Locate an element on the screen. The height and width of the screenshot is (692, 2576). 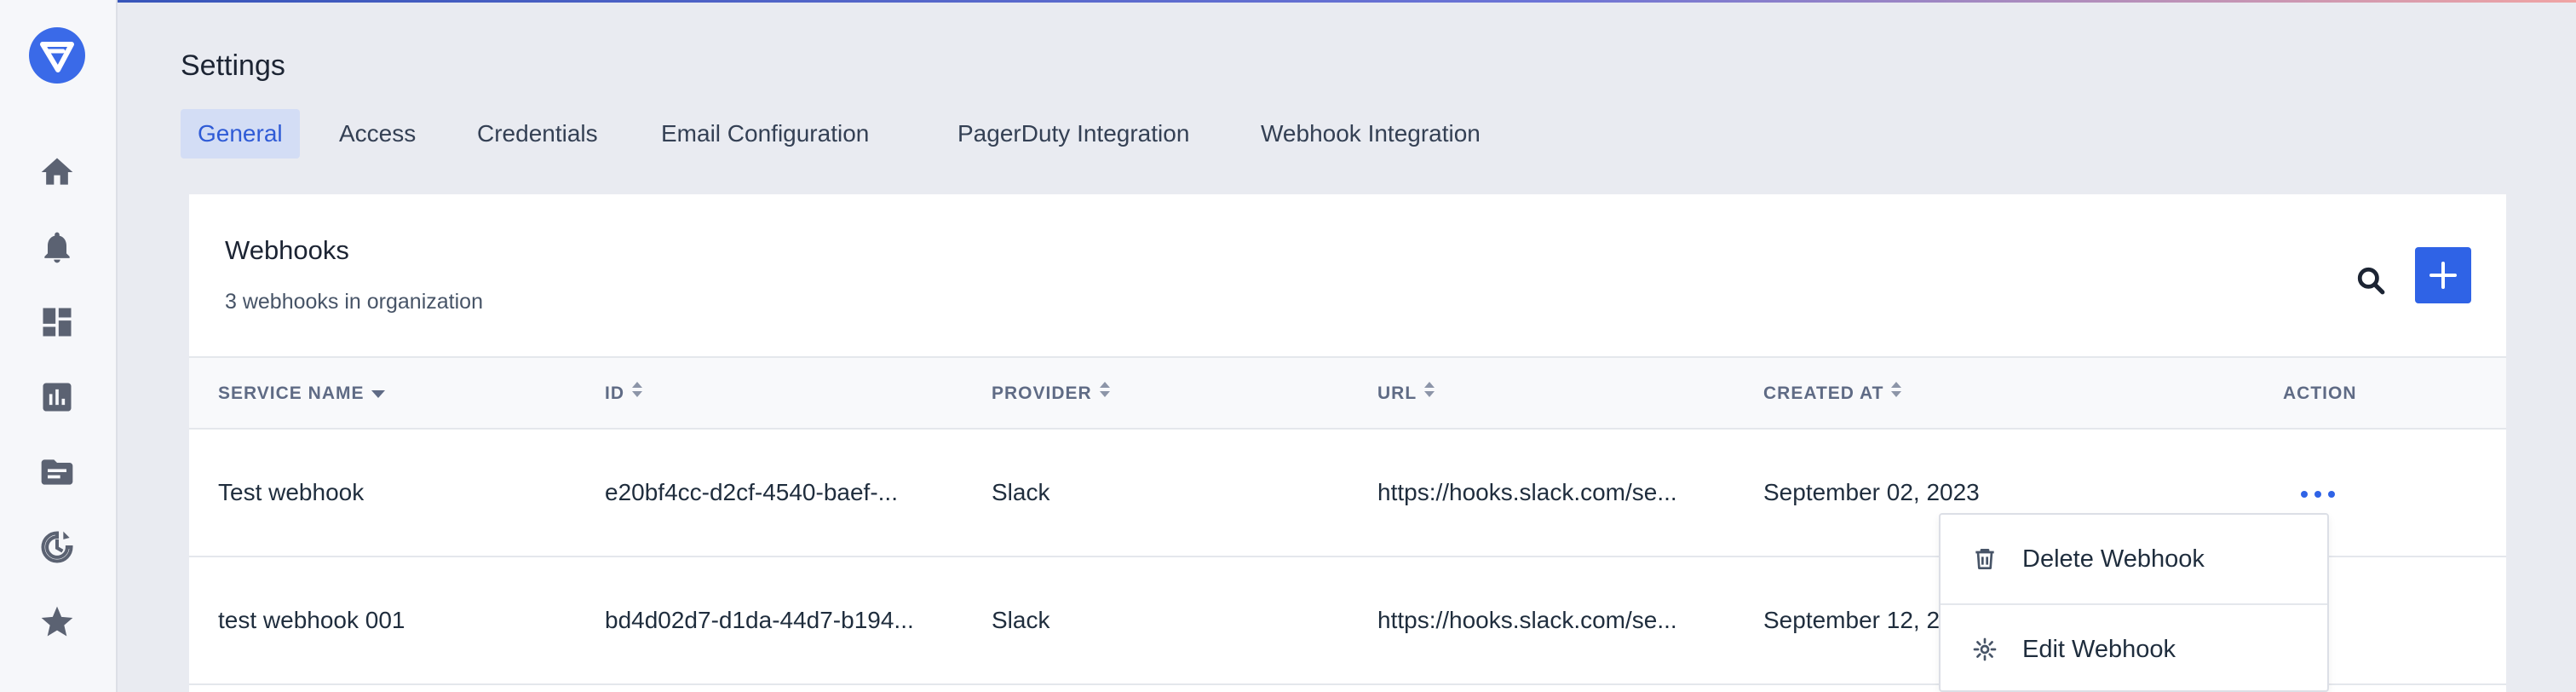
tab-pagerduty-integration: PagerDuty Integration is located at coordinates (1073, 134).